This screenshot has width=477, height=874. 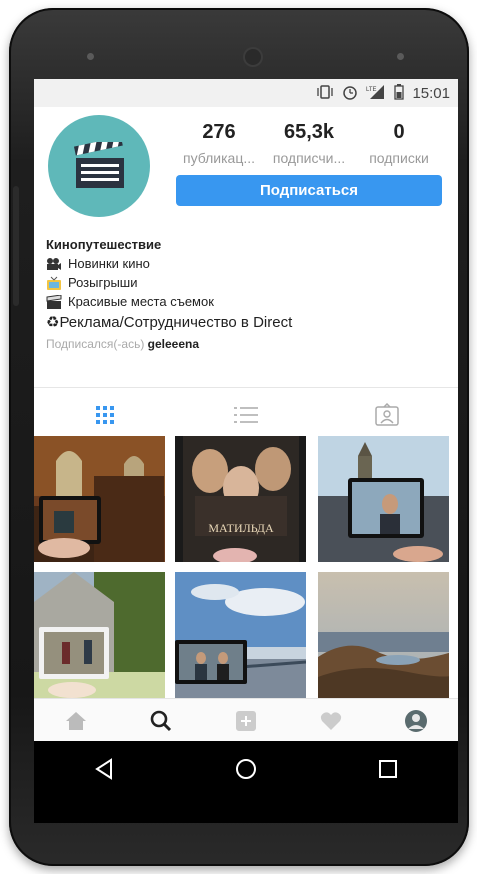 I want to click on heart-icon, so click(x=330, y=720).